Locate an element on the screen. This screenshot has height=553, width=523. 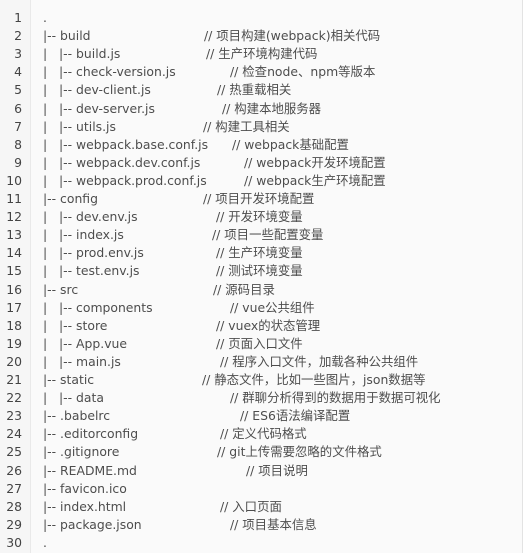
code-line: 5 | |-- dev-client.js // 热重载相关 is located at coordinates (261, 90).